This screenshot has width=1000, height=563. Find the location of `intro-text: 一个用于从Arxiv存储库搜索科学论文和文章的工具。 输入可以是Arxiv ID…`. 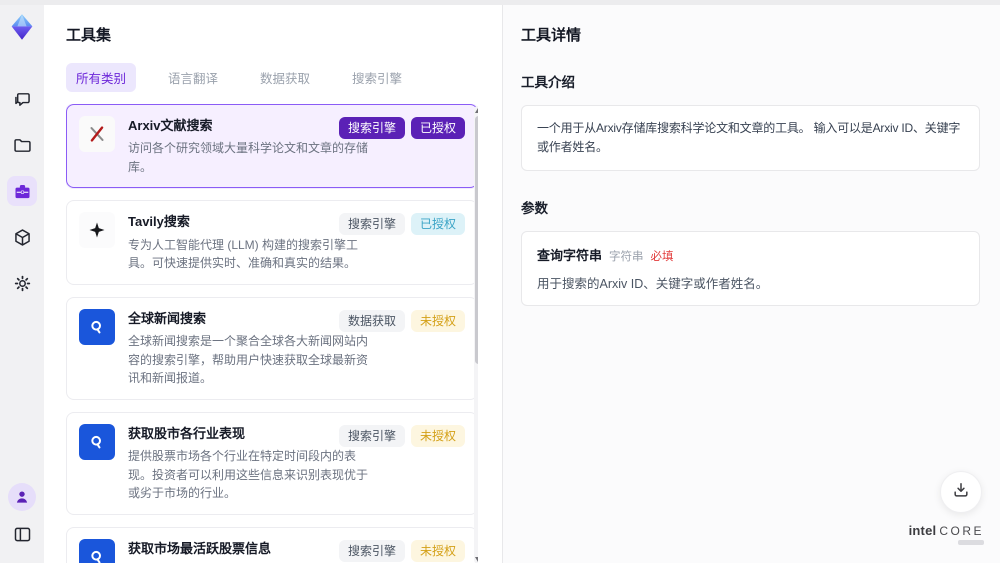

intro-text: 一个用于从Arxiv存储库搜索科学论文和文章的工具。 输入可以是Arxiv ID… is located at coordinates (749, 138).